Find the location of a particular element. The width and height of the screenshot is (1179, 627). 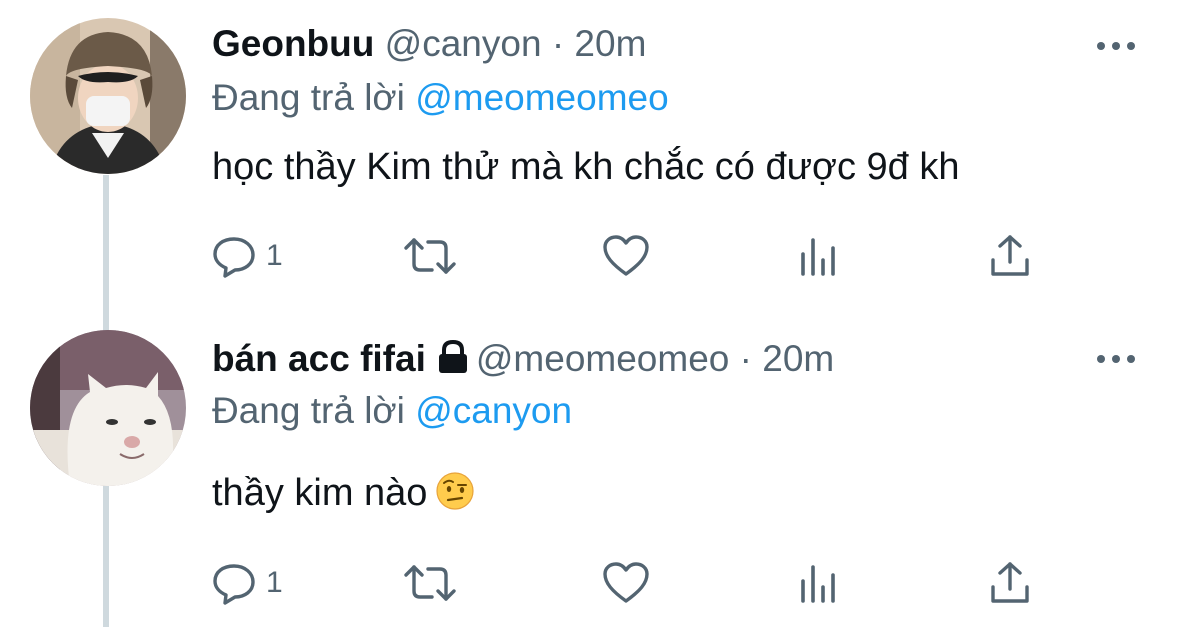

mention-link: @canyon is located at coordinates (493, 410).